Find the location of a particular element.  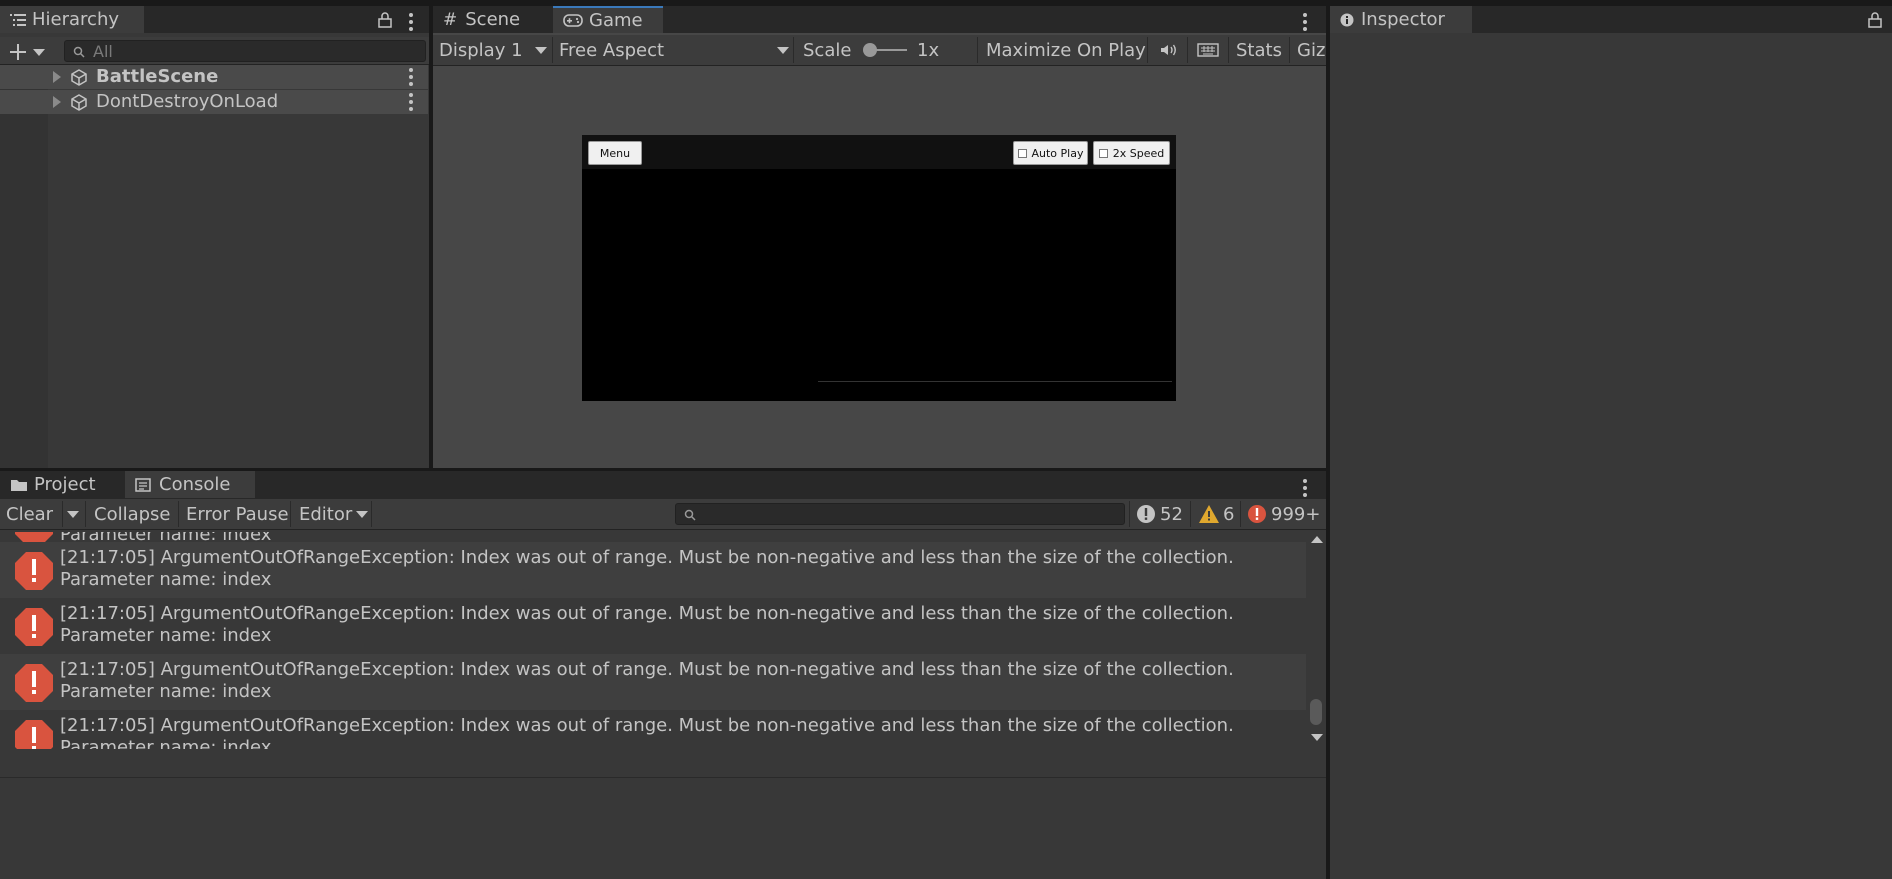

game-render-area: Menu Auto Play 2x Speed is located at coordinates (879, 268).